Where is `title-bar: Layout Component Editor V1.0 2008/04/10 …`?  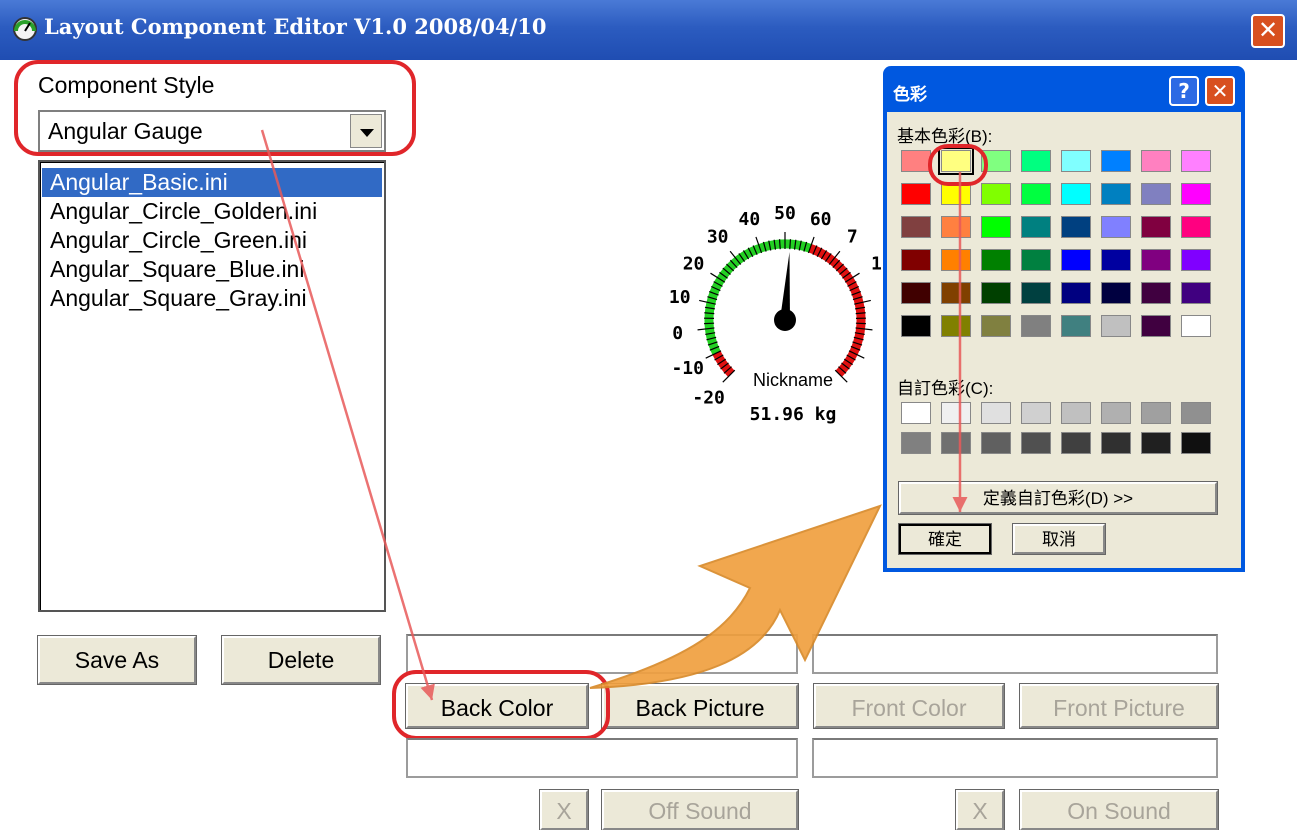
title-bar: Layout Component Editor V1.0 2008/04/10 … is located at coordinates (648, 30).